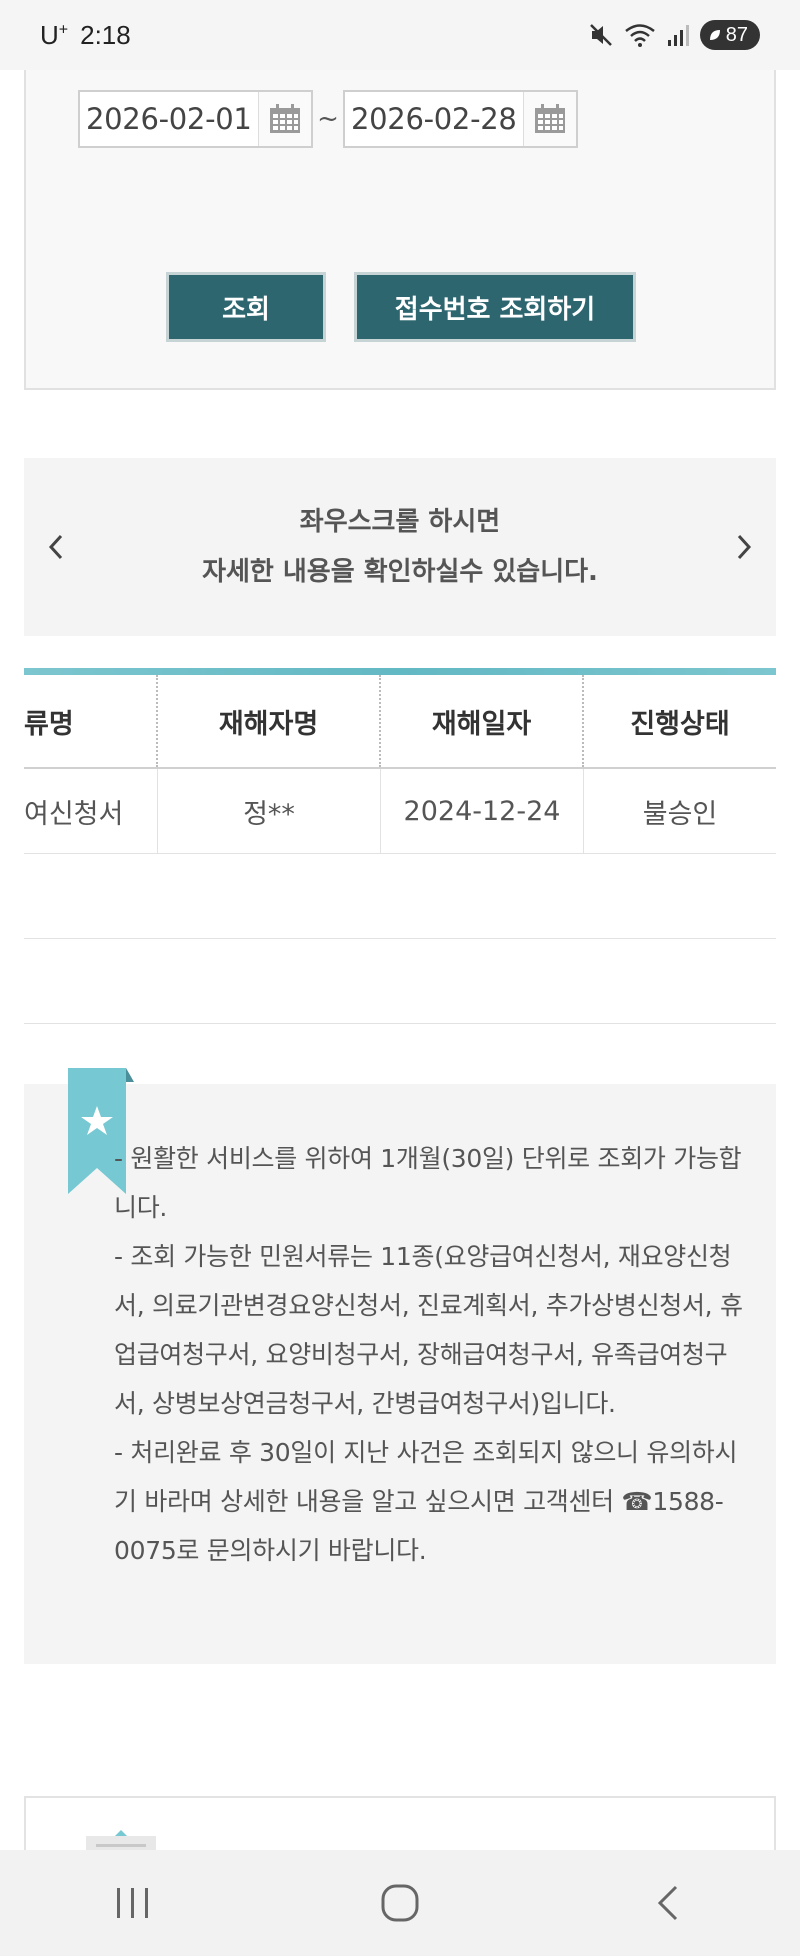 This screenshot has width=800, height=1956. I want to click on back-button, so click(667, 1903).